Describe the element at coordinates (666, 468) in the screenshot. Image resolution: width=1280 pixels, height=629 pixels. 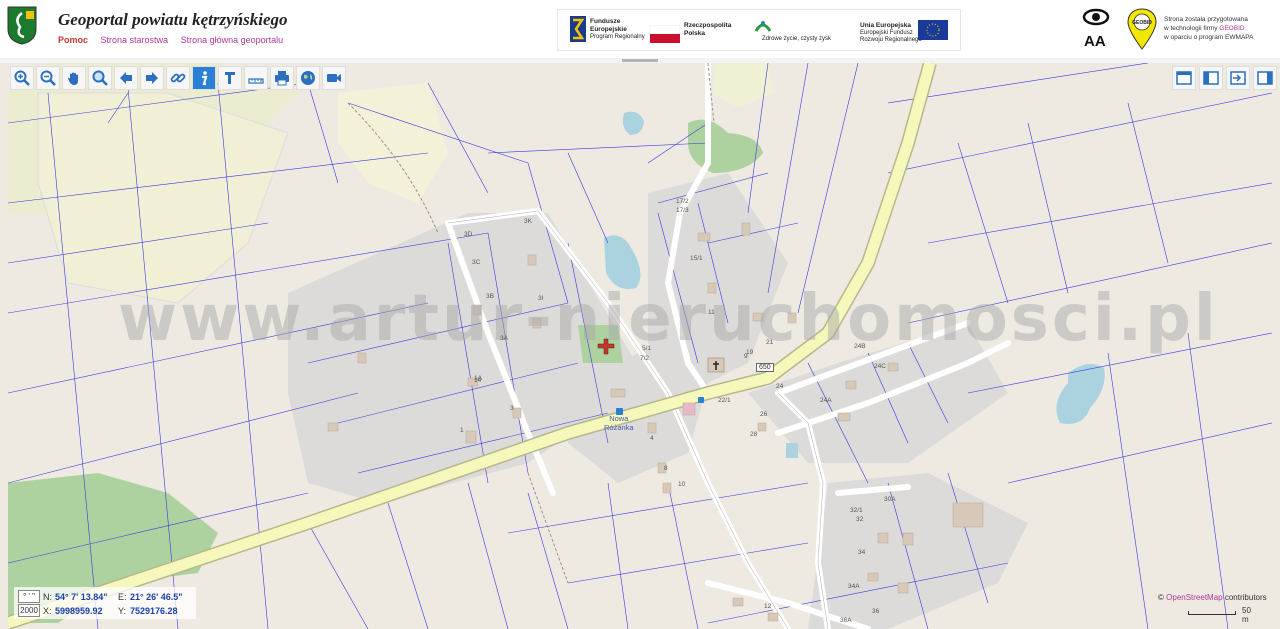
I see `parcel-label: 8` at that location.